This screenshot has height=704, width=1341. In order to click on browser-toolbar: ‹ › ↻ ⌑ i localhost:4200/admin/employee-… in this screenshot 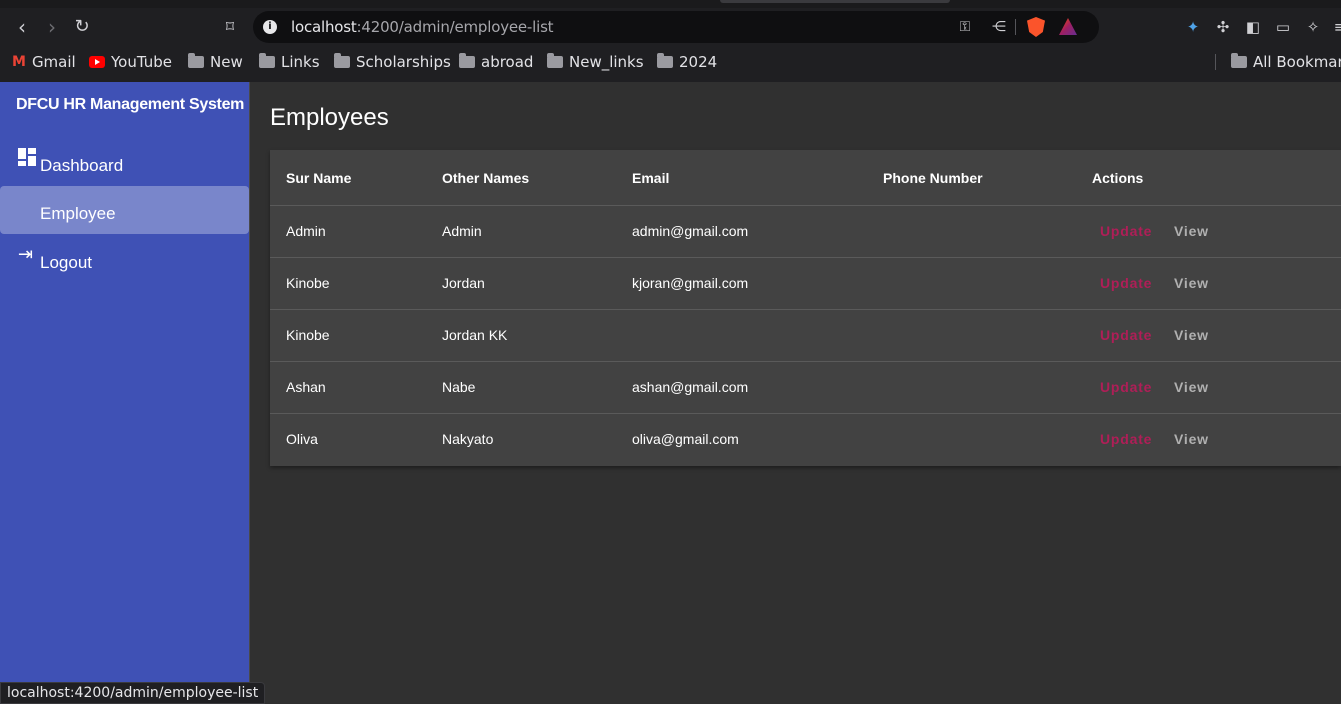, I will do `click(670, 41)`.